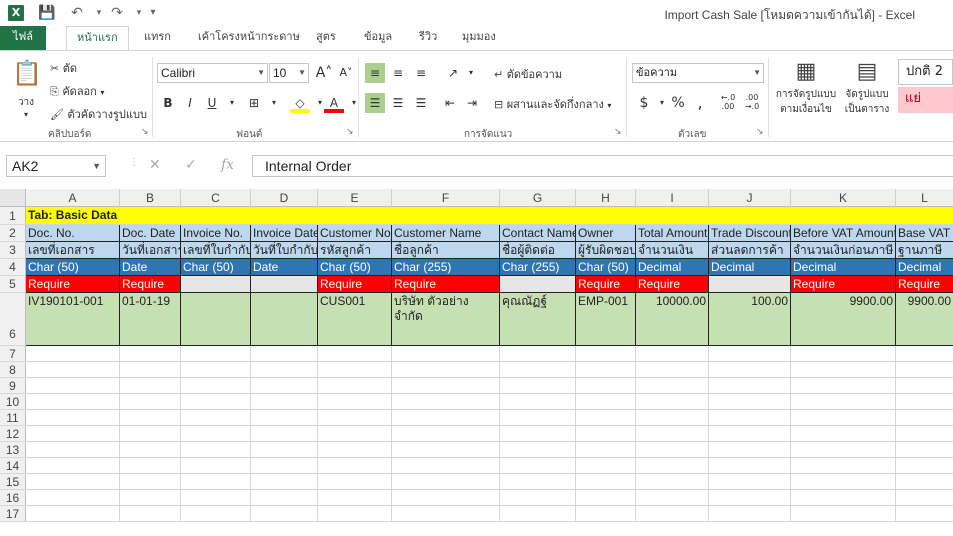  What do you see at coordinates (73, 198) in the screenshot?
I see `column-header-a: A` at bounding box center [73, 198].